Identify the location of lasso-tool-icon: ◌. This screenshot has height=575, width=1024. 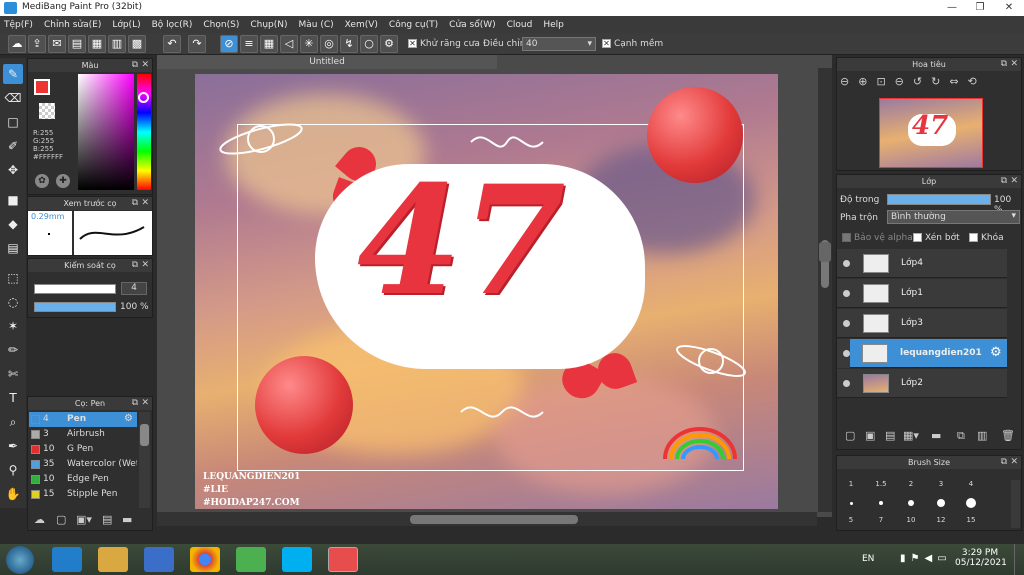
(13, 302).